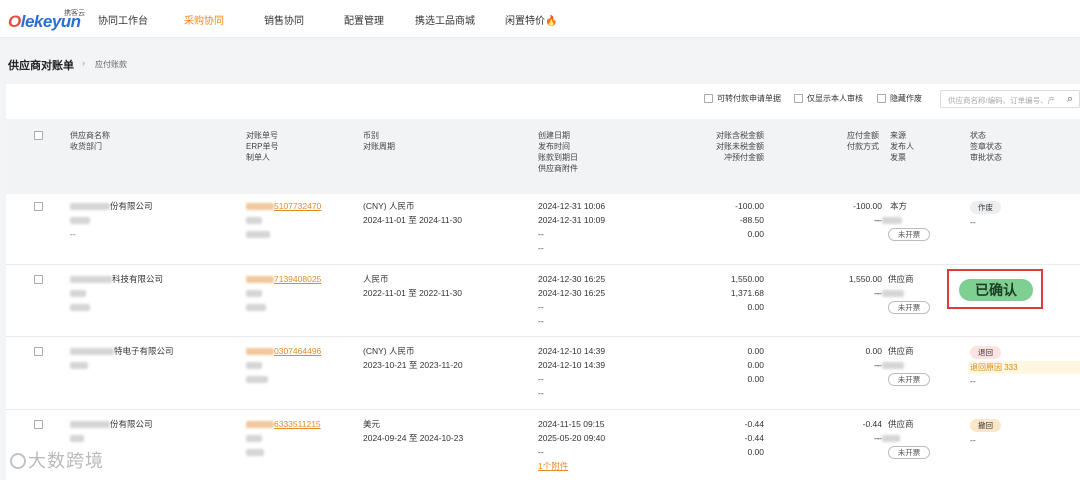 This screenshot has width=1080, height=480. I want to click on header-source: 来源 发布人 发票, so click(902, 146).